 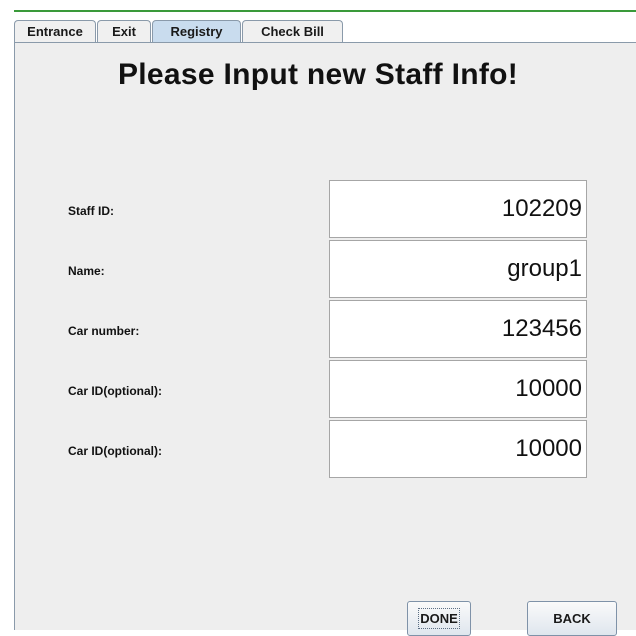 What do you see at coordinates (55, 31) in the screenshot?
I see `tab-entrance: Entrance` at bounding box center [55, 31].